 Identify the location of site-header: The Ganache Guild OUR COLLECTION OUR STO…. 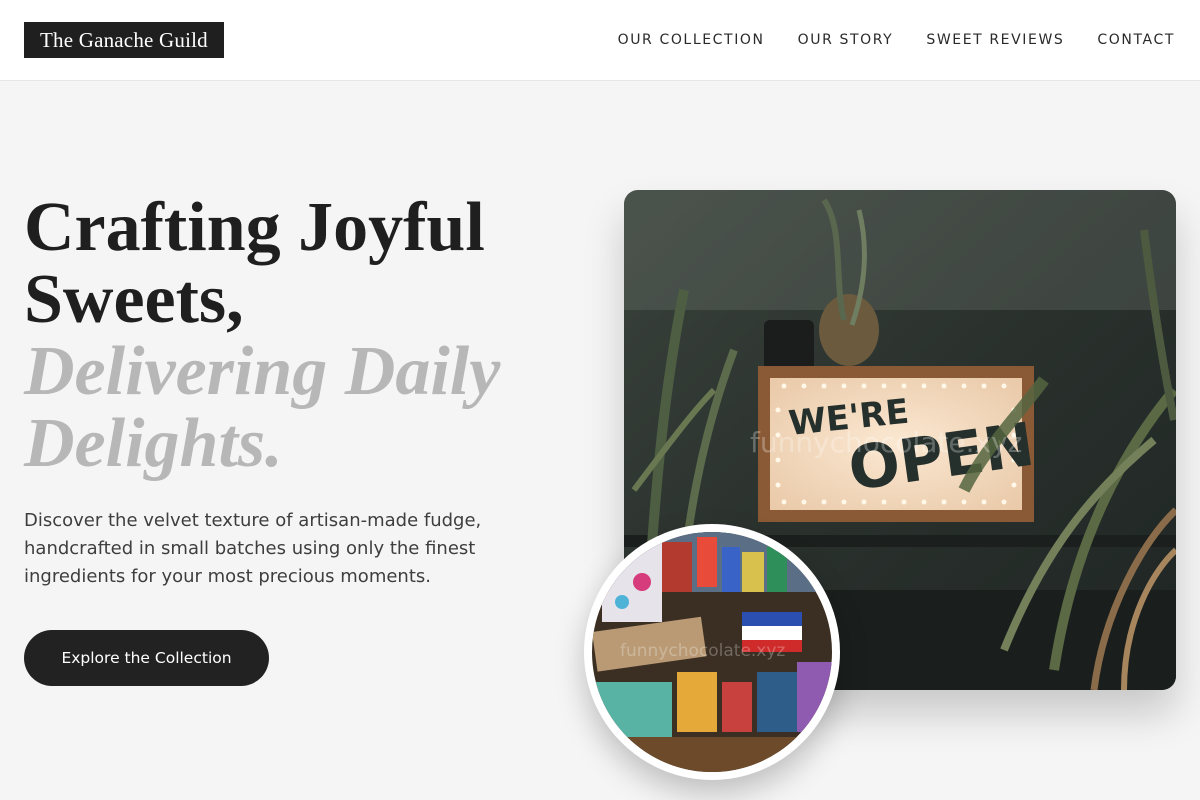
(600, 40).